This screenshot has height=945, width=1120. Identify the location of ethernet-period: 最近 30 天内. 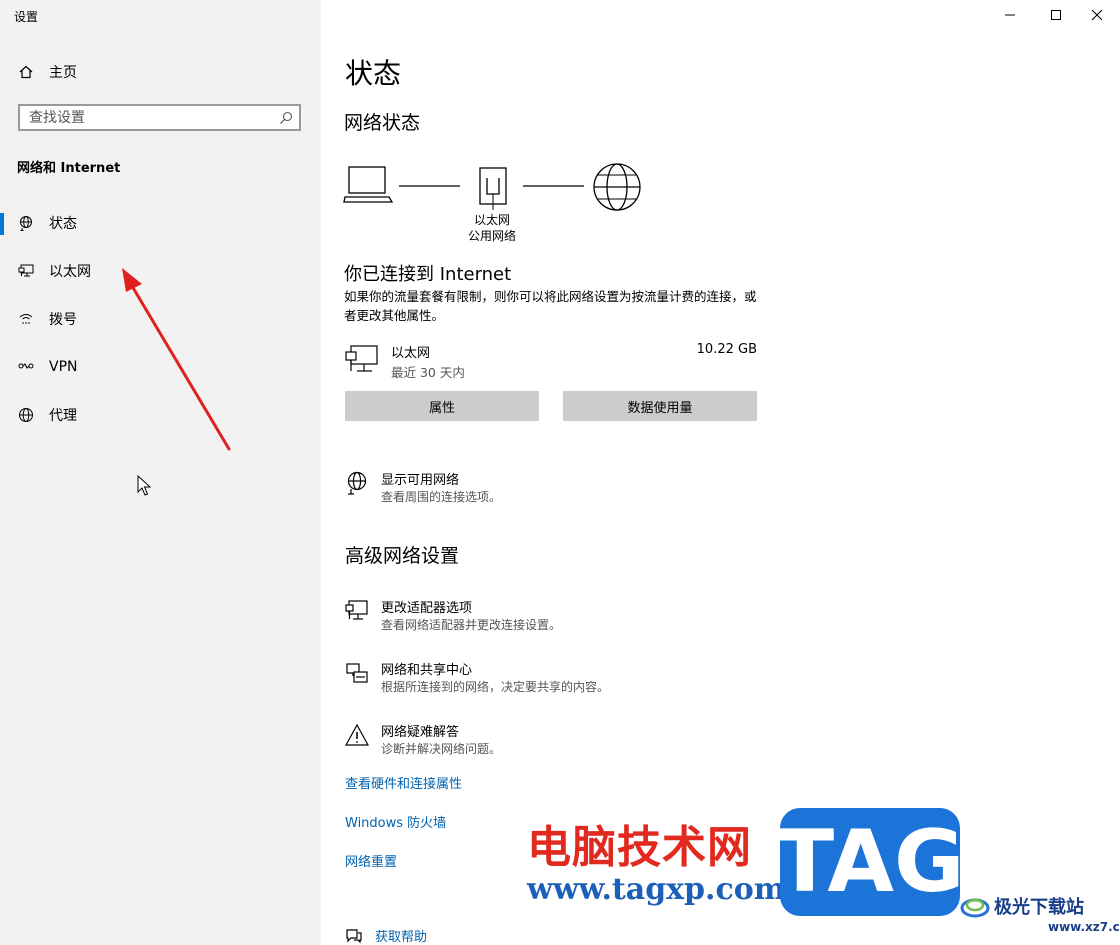
(428, 372).